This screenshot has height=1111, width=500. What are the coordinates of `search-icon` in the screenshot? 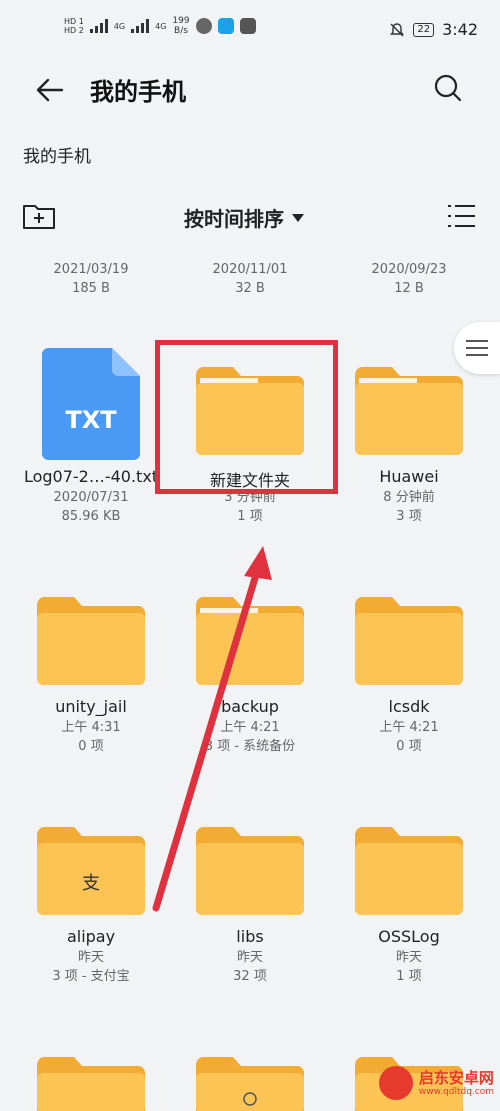 It's located at (448, 88).